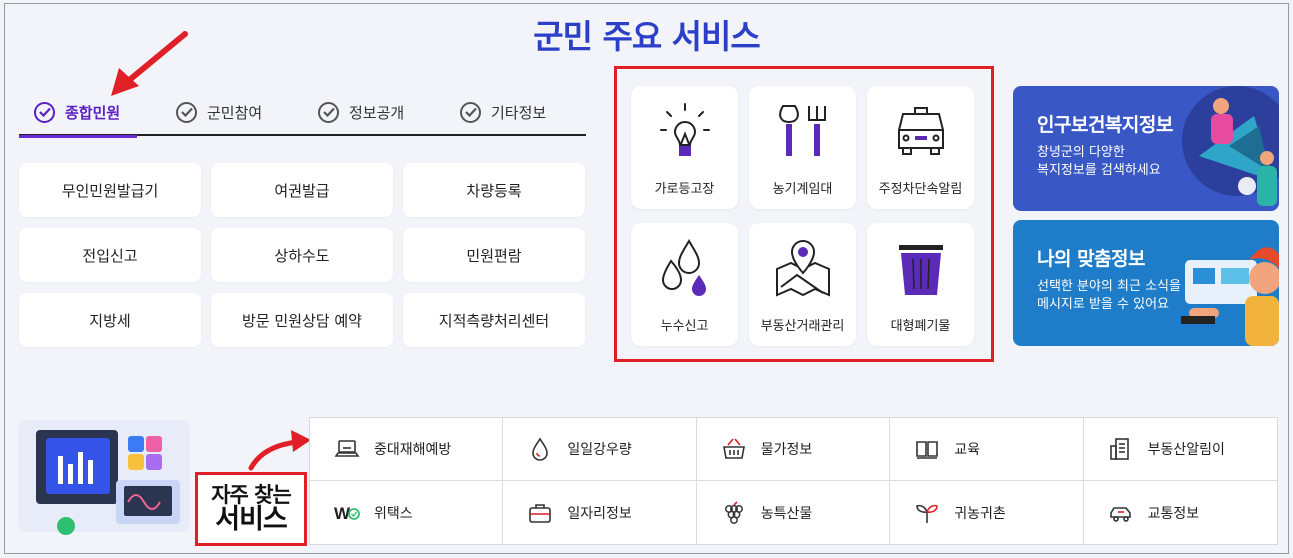 Image resolution: width=1293 pixels, height=558 pixels. I want to click on quick-link-label: 일일강우량, so click(599, 450).